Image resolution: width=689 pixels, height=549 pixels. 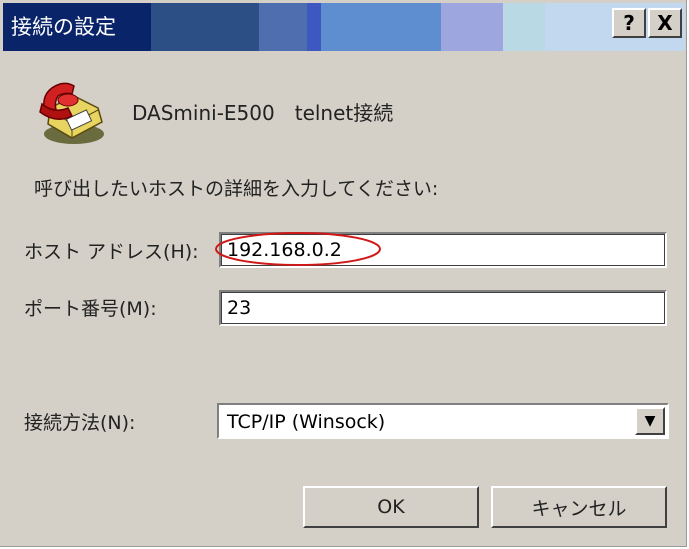 What do you see at coordinates (650, 421) in the screenshot?
I see `chevron-down-icon: ▼` at bounding box center [650, 421].